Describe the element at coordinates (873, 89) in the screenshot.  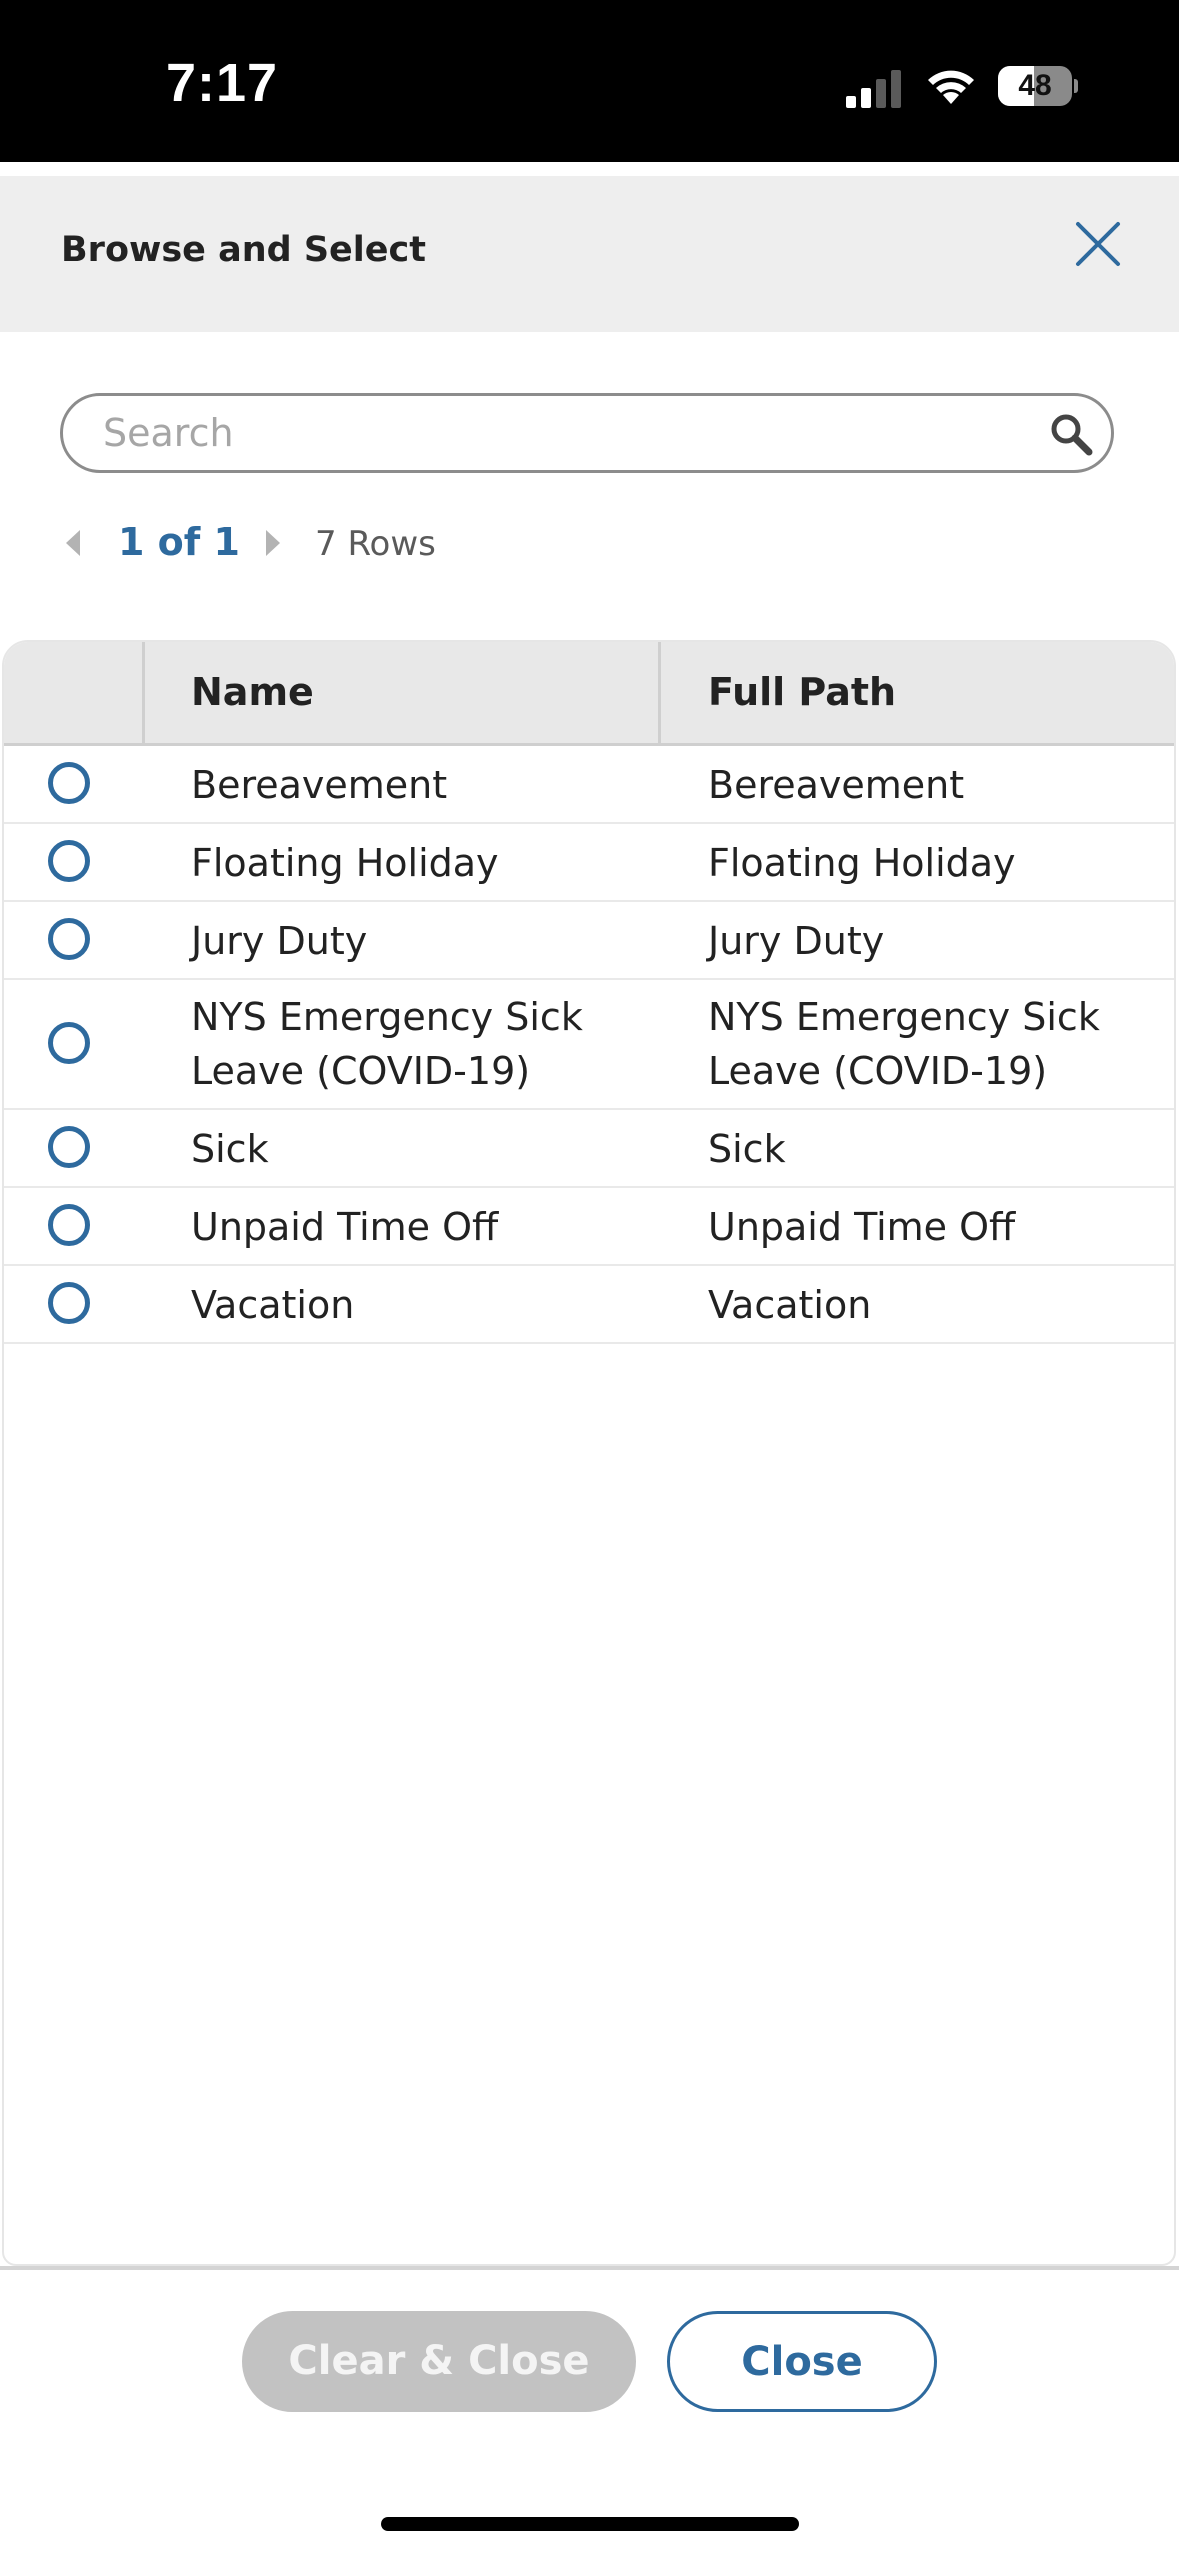
I see `cellular-signal-icon` at that location.